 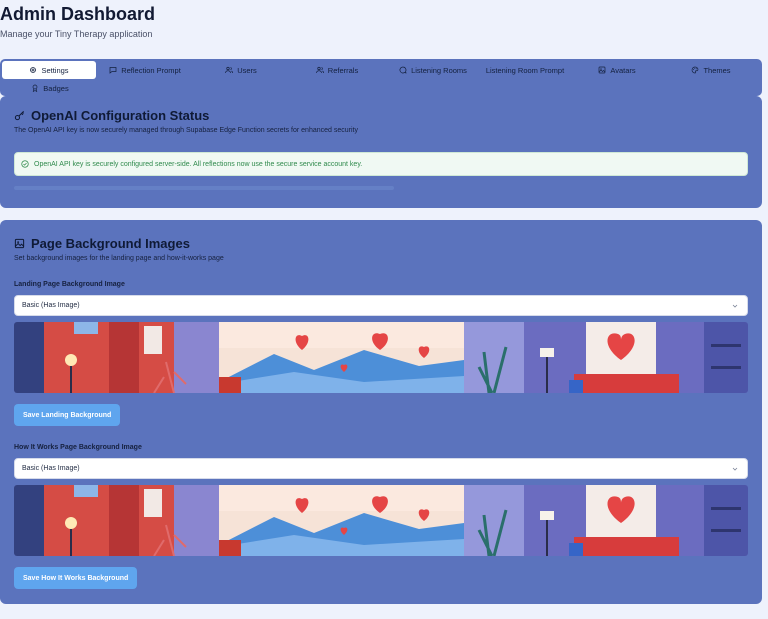 What do you see at coordinates (113, 70) in the screenshot?
I see `message-square-icon` at bounding box center [113, 70].